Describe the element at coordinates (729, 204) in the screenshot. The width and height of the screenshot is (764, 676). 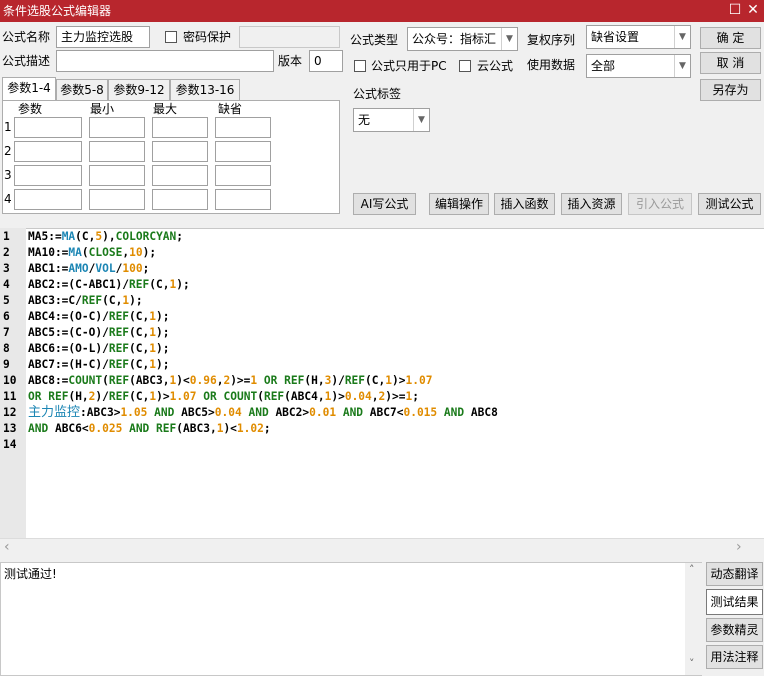
I see `test-formula-button: 测试公式` at that location.